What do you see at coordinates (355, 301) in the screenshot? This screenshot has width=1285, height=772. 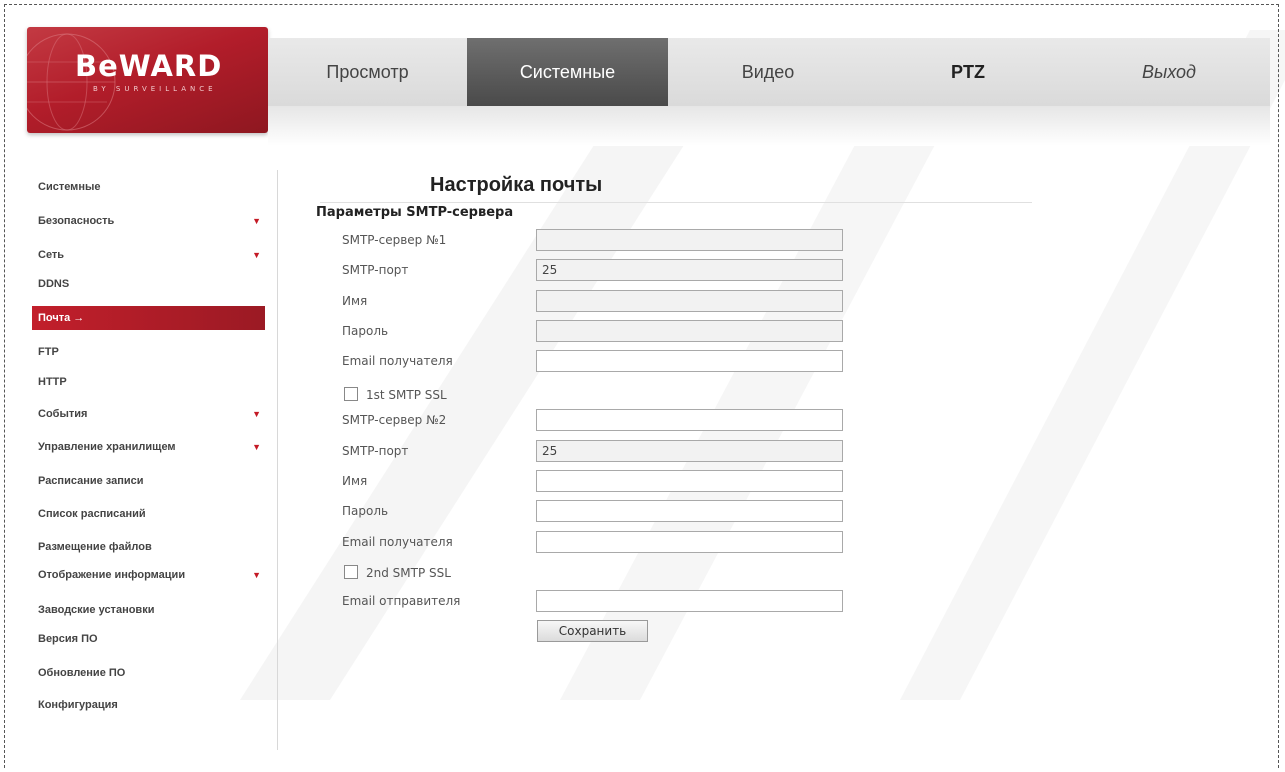 I see `smtp1-name-label: Имя` at bounding box center [355, 301].